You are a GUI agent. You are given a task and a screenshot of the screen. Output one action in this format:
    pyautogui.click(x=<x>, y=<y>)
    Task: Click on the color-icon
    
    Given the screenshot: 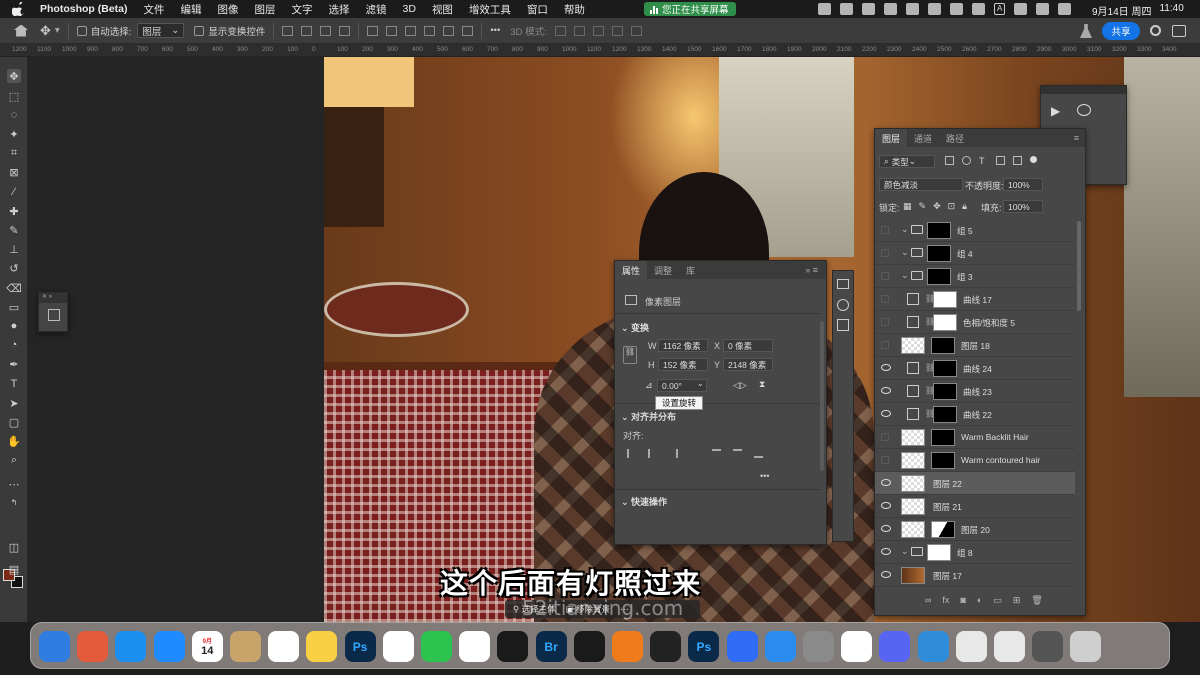 What is the action you would take?
    pyautogui.click(x=843, y=305)
    